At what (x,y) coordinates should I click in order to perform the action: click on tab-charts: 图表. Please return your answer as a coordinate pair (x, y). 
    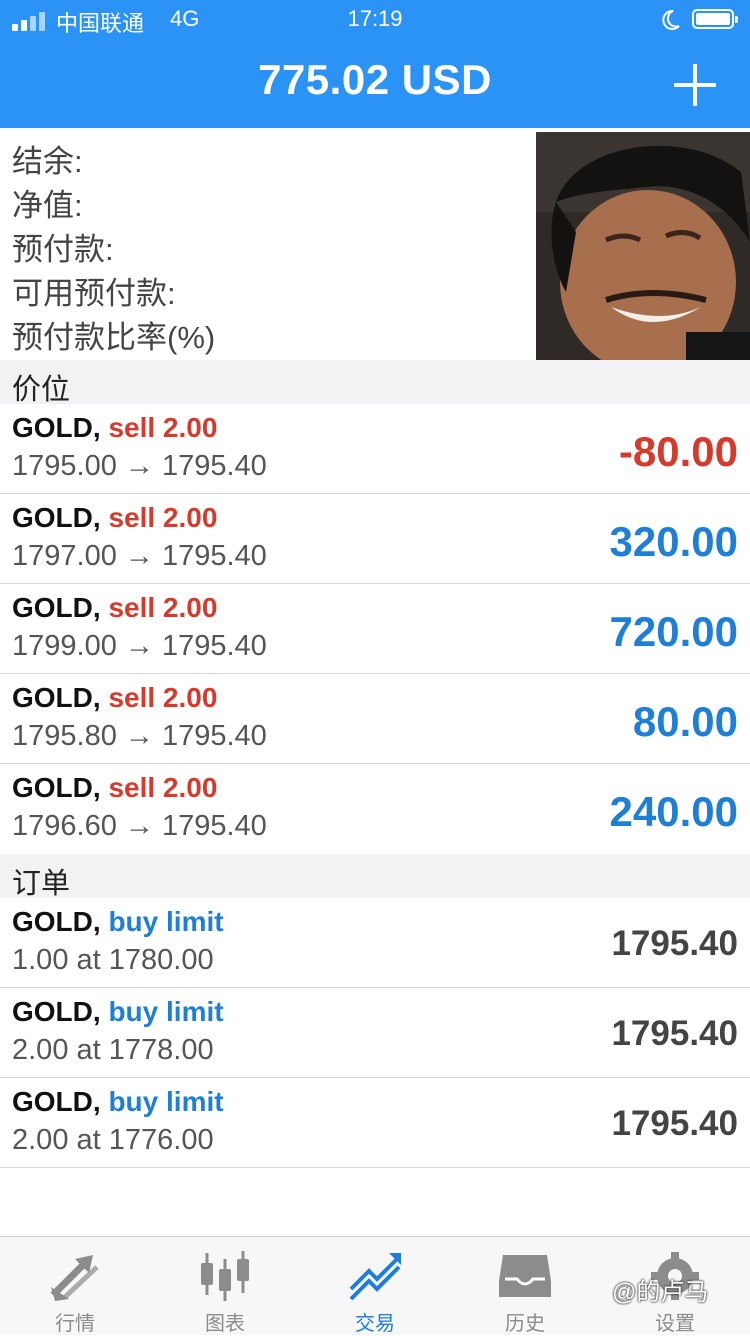
    Looking at the image, I should click on (225, 1286).